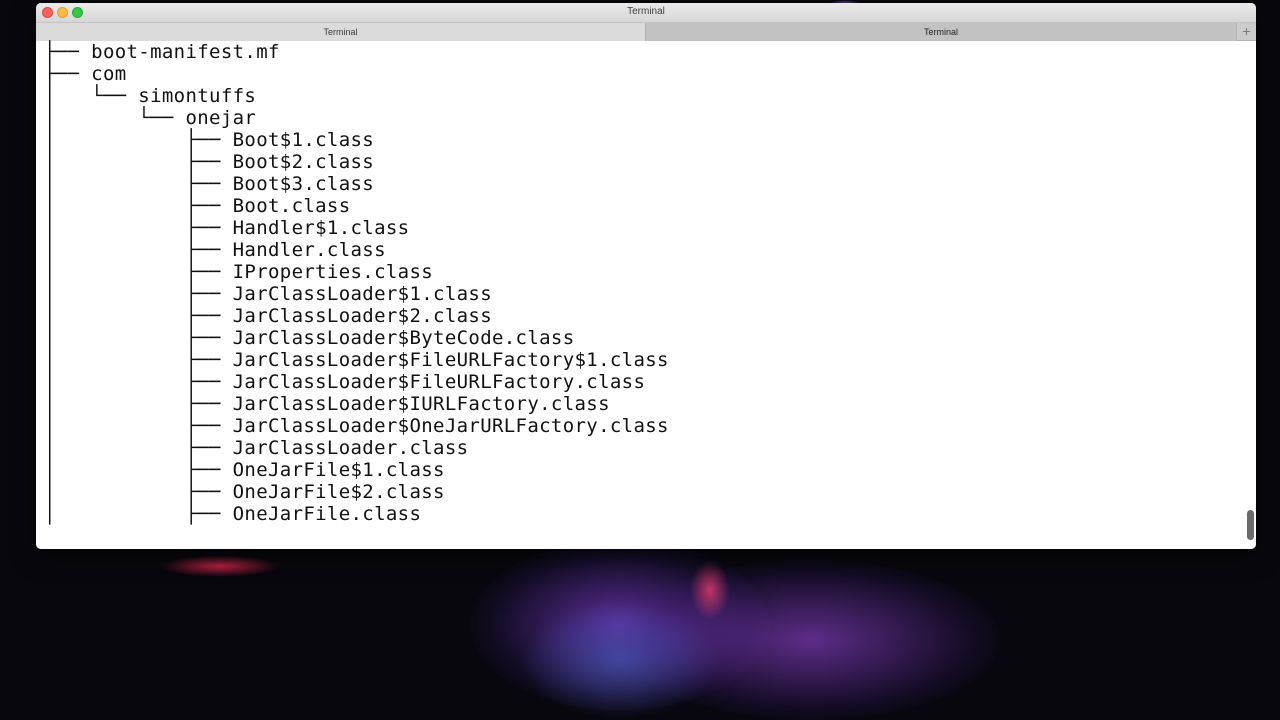 This screenshot has height=720, width=1280. What do you see at coordinates (209, 140) in the screenshot?
I see `terminal-line: │ ├── Boot$1.class` at bounding box center [209, 140].